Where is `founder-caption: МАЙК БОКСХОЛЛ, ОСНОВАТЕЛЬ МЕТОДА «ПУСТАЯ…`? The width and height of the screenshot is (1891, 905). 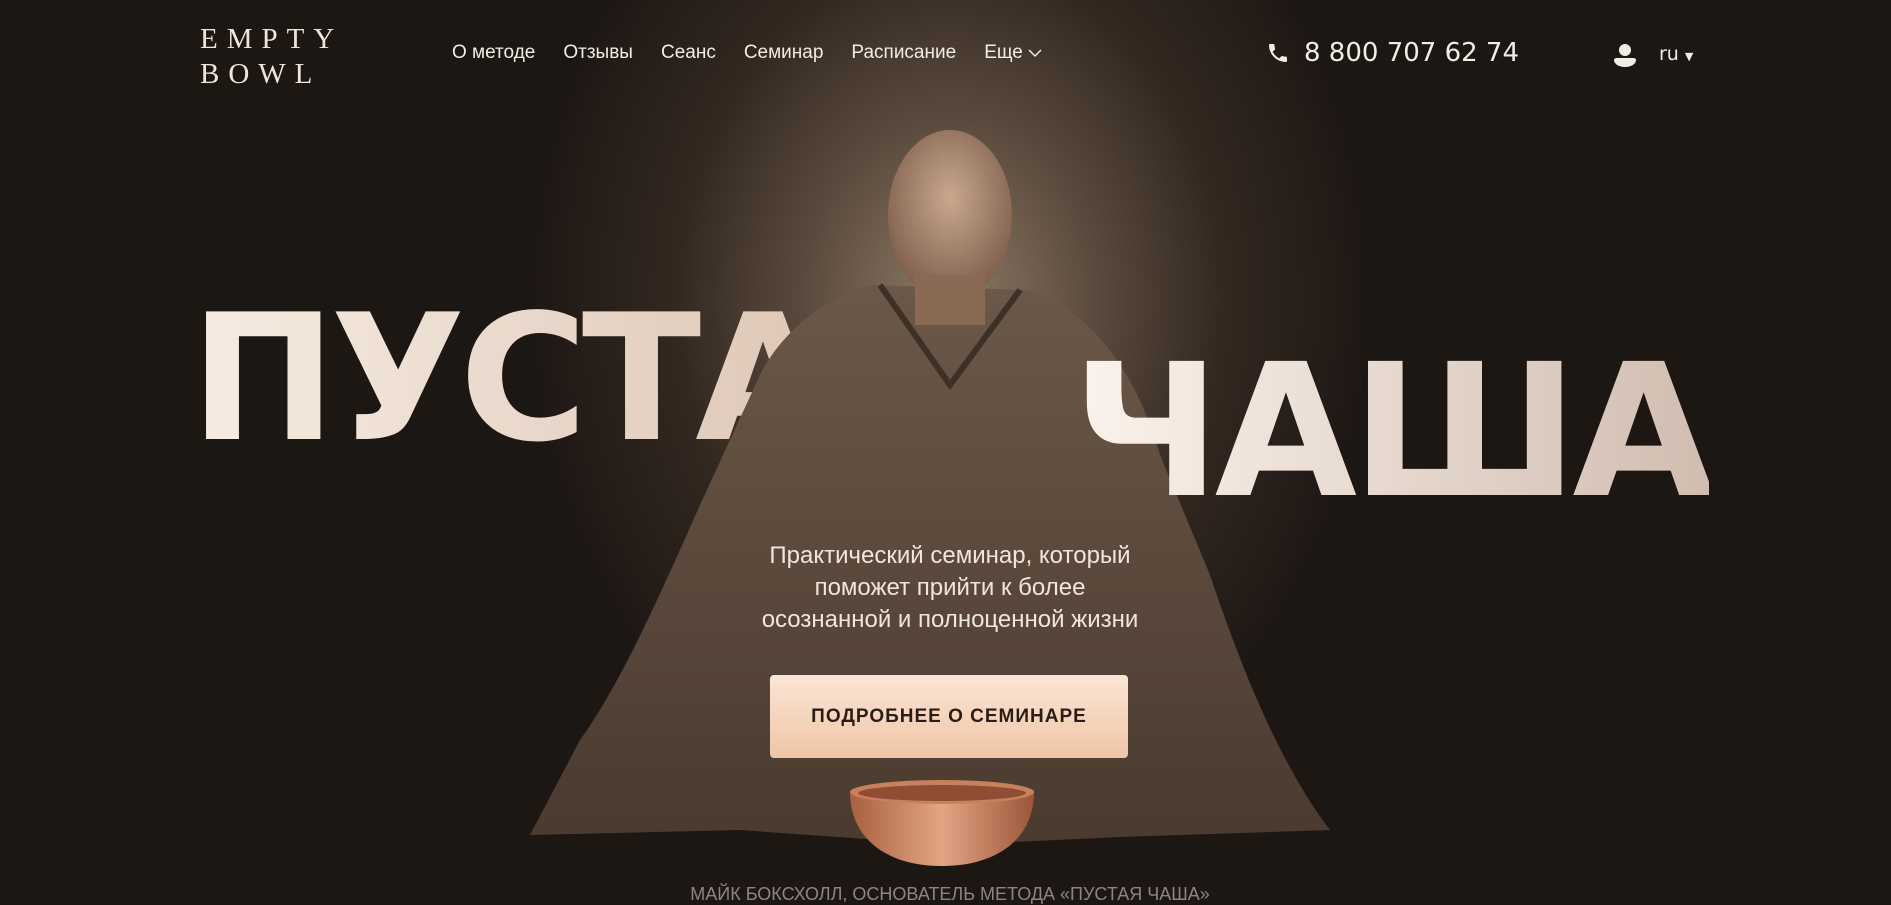
founder-caption: МАЙК БОКСХОЛЛ, ОСНОВАТЕЛЬ МЕТОДА «ПУСТАЯ… is located at coordinates (950, 894).